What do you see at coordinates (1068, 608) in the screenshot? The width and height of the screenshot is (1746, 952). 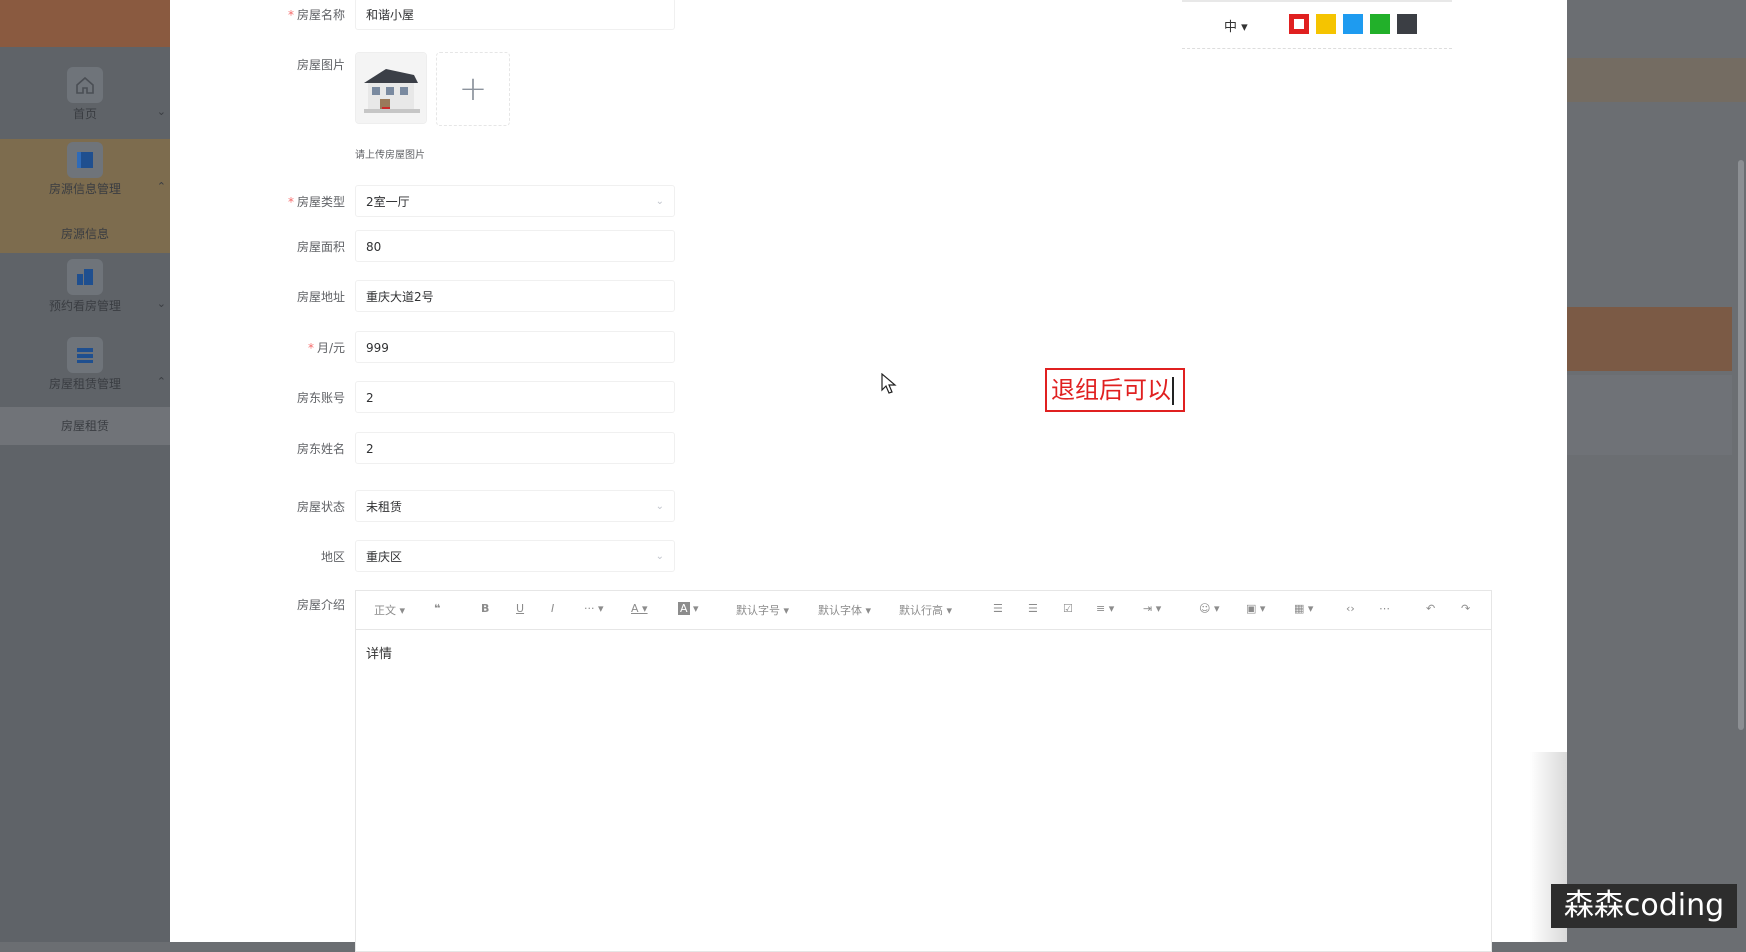 I see `todo-icon: ☑` at bounding box center [1068, 608].